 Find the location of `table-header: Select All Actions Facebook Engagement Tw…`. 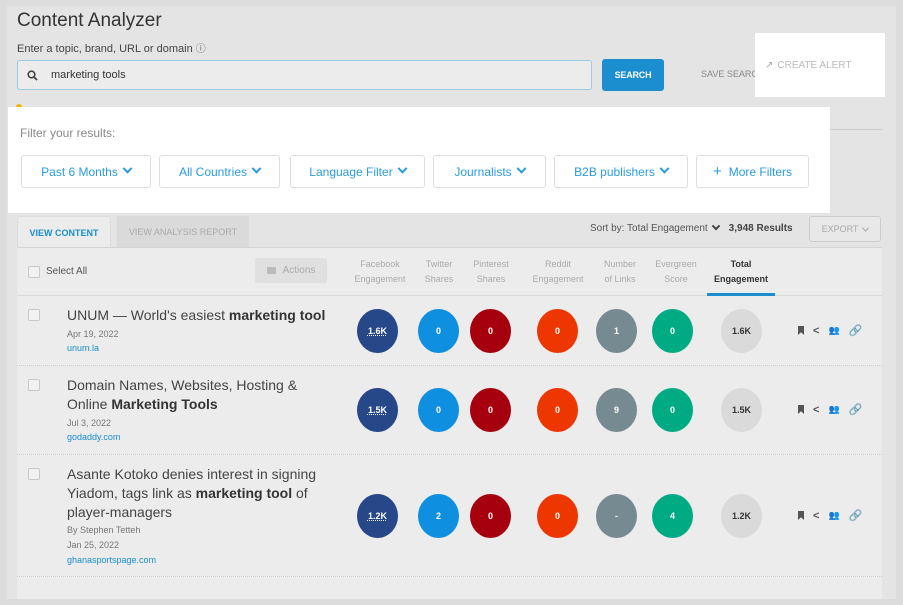

table-header: Select All Actions Facebook Engagement Tw… is located at coordinates (449, 272).